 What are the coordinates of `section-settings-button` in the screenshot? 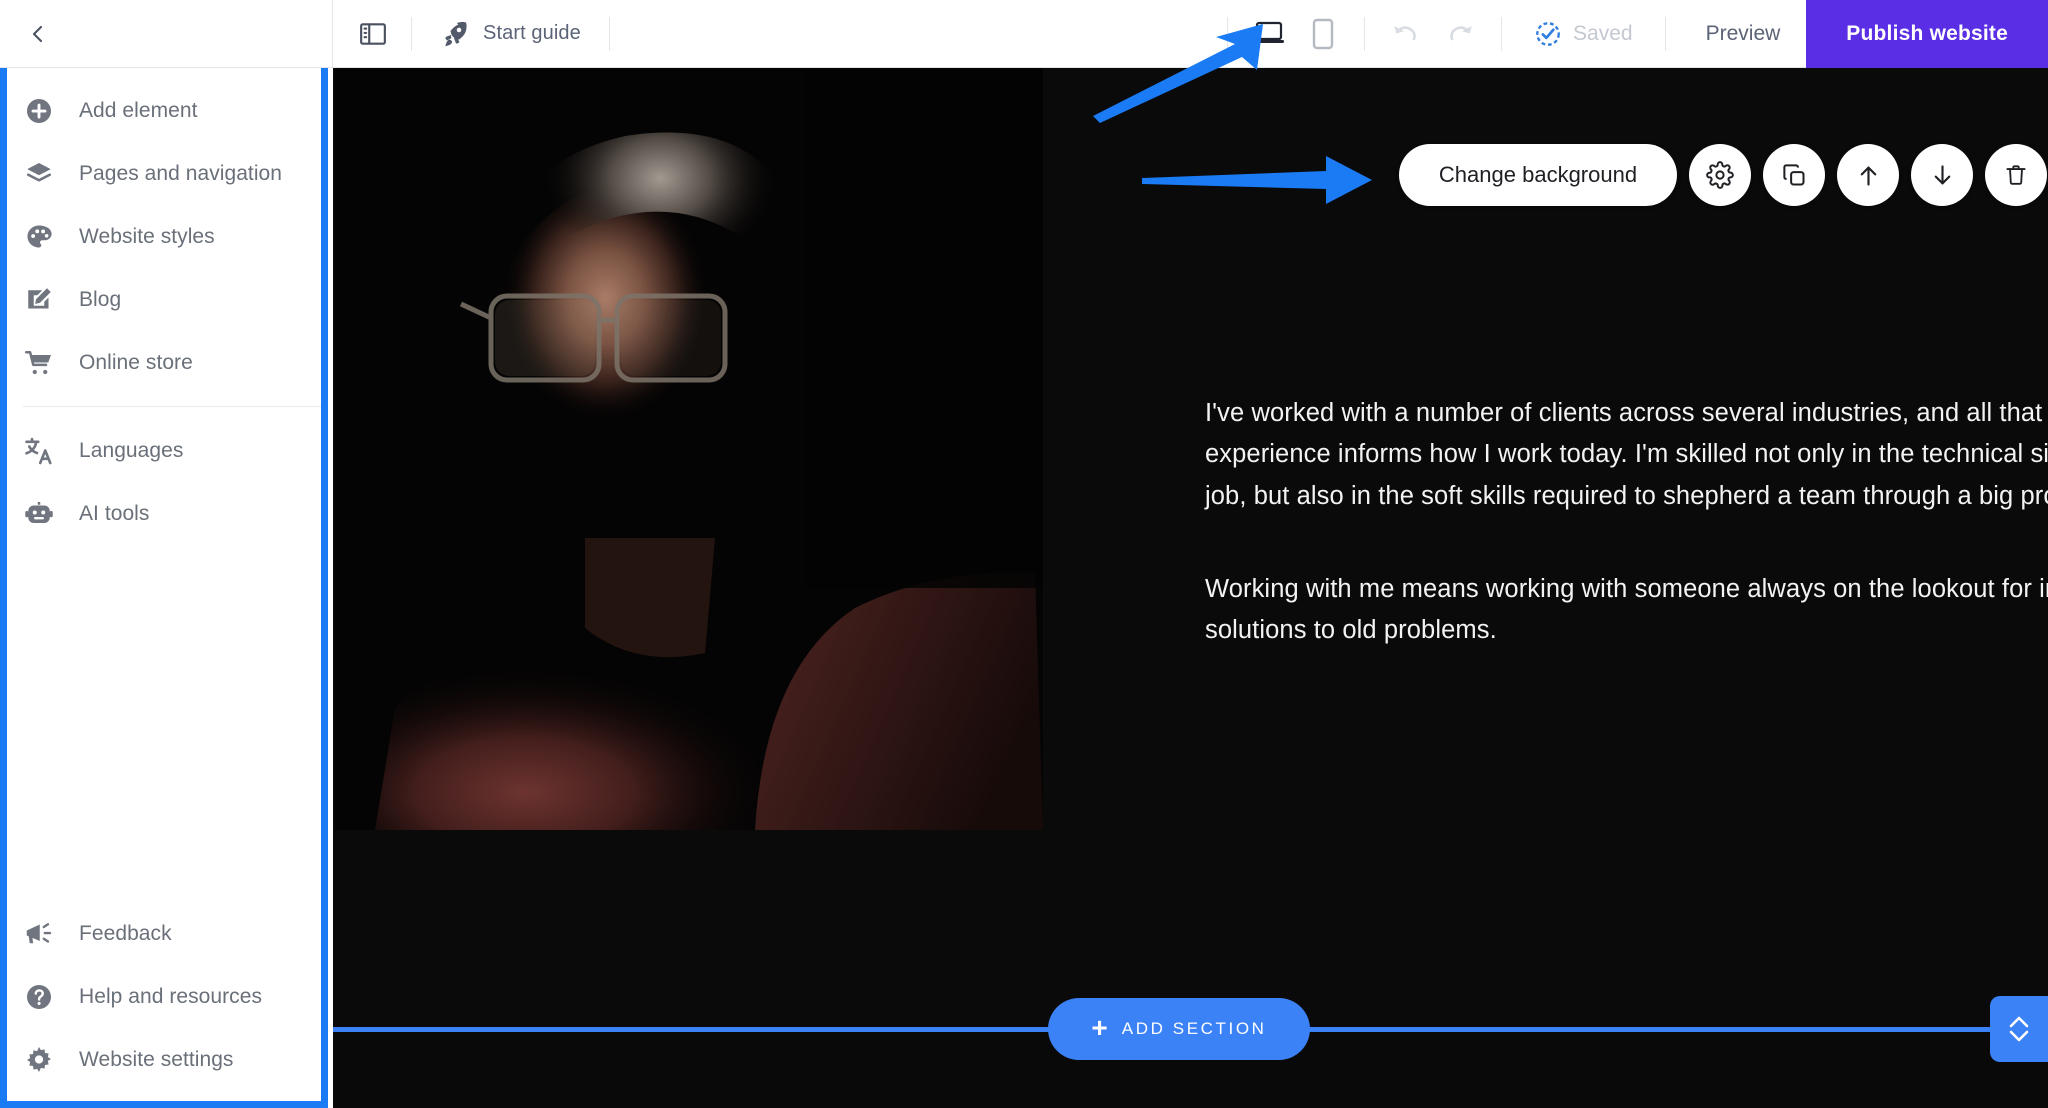 It's located at (1720, 175).